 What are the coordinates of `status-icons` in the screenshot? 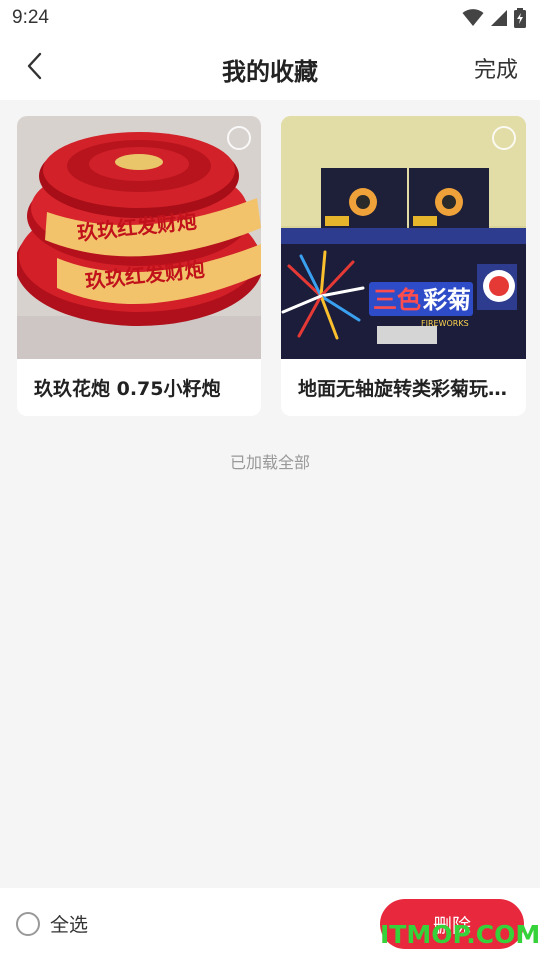 It's located at (494, 18).